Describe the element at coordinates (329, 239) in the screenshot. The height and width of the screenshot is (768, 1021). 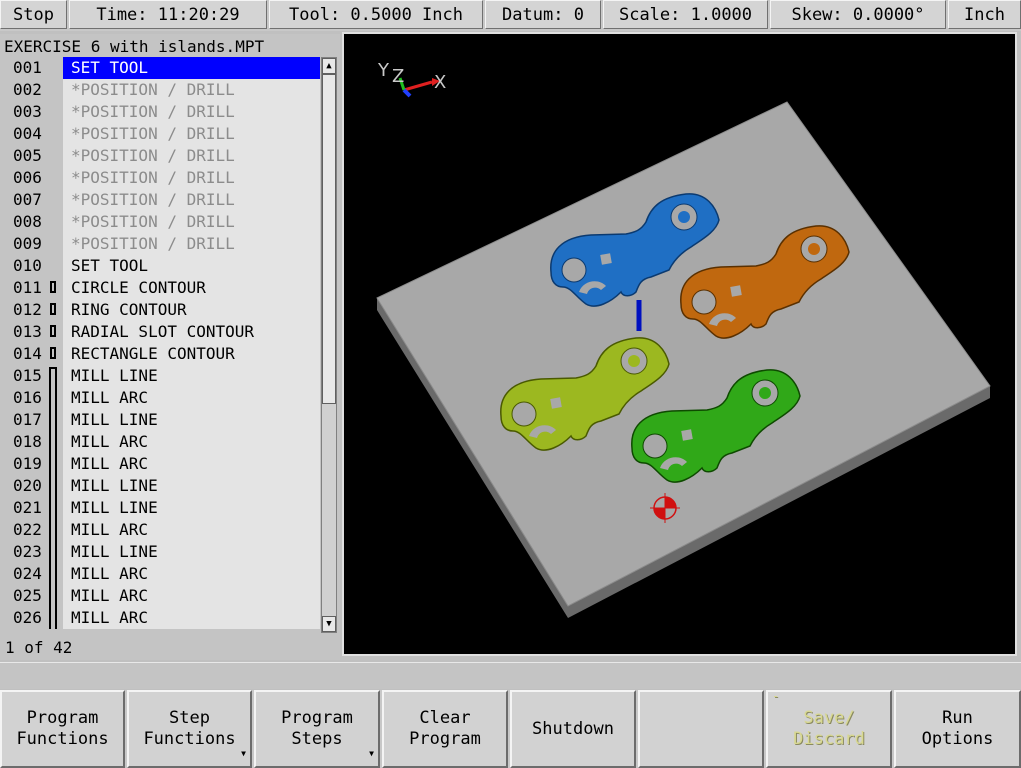
I see `scrollbar-thumb` at that location.